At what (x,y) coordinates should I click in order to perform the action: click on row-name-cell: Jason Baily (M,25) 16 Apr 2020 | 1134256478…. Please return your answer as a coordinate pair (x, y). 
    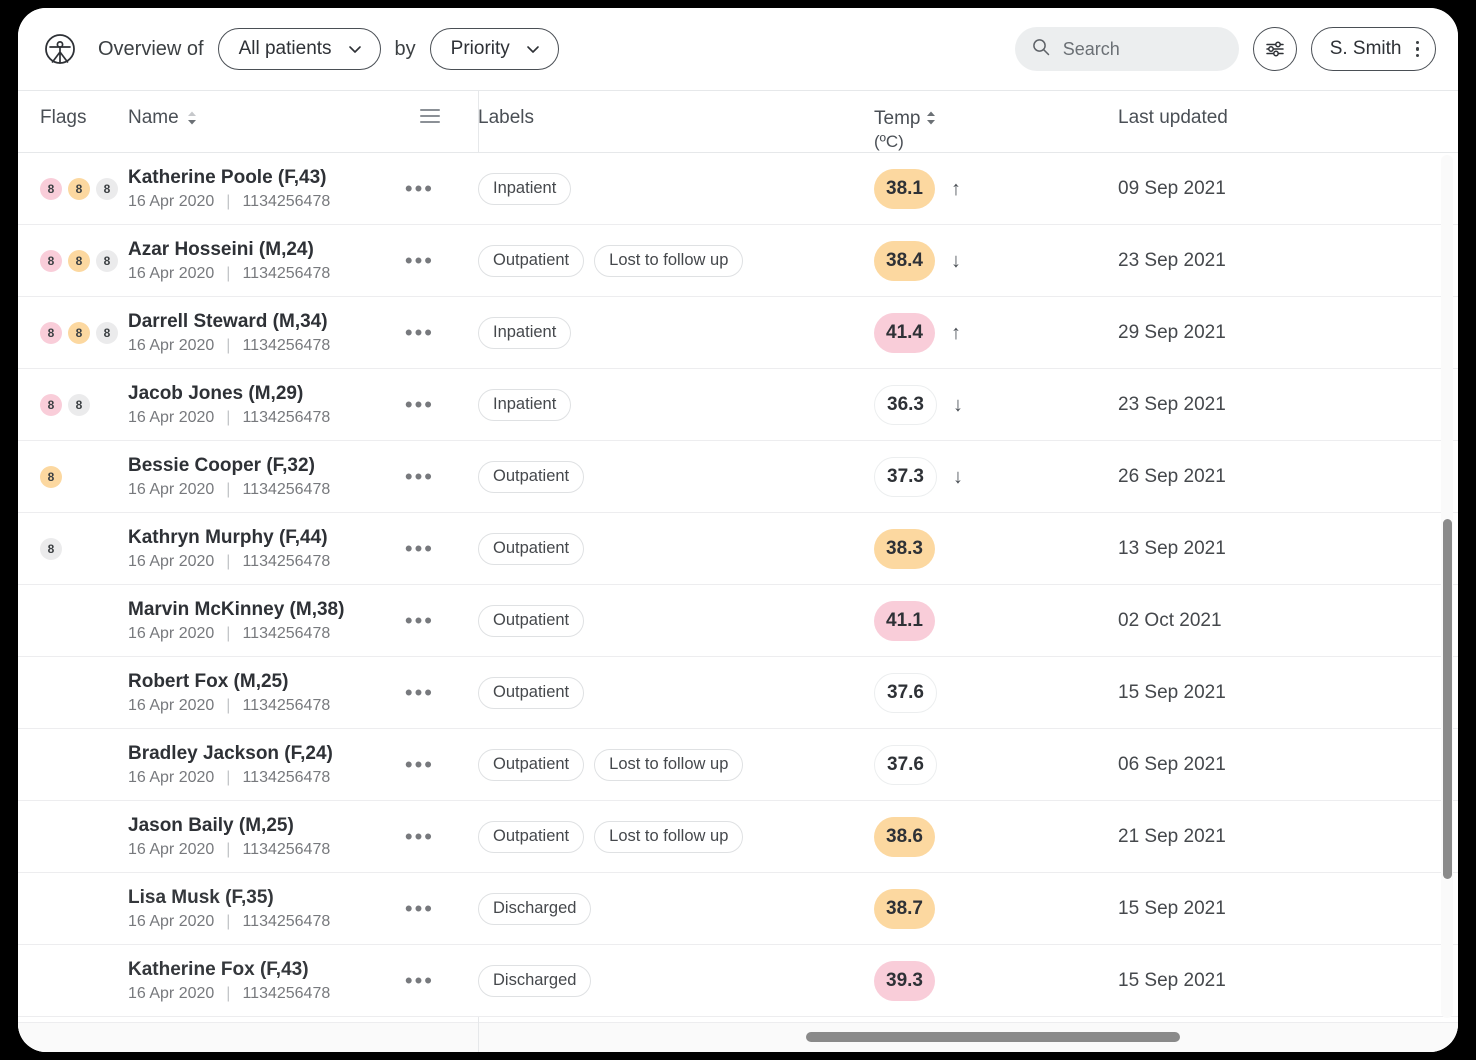
    Looking at the image, I should click on (293, 836).